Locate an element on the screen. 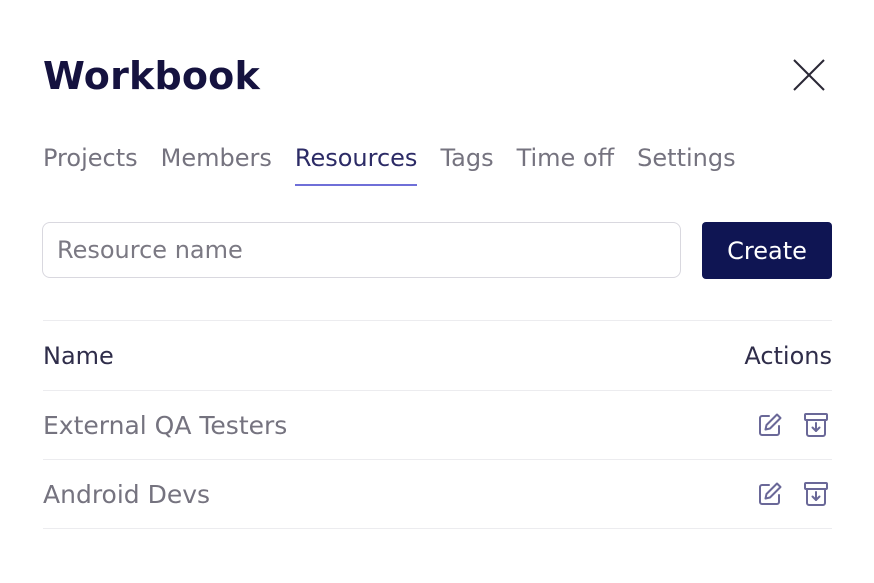  tab-resources: Resources is located at coordinates (355, 162).